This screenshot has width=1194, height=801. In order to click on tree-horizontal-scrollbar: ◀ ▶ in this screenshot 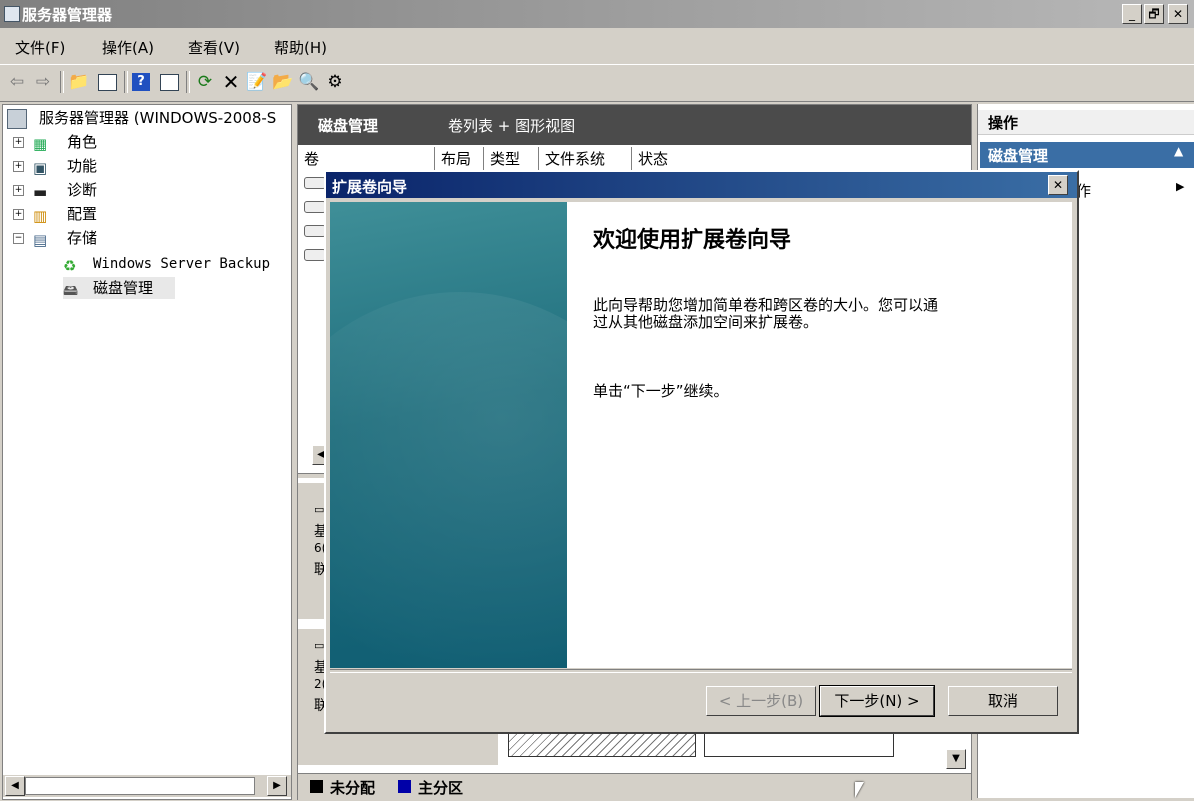, I will do `click(147, 786)`.